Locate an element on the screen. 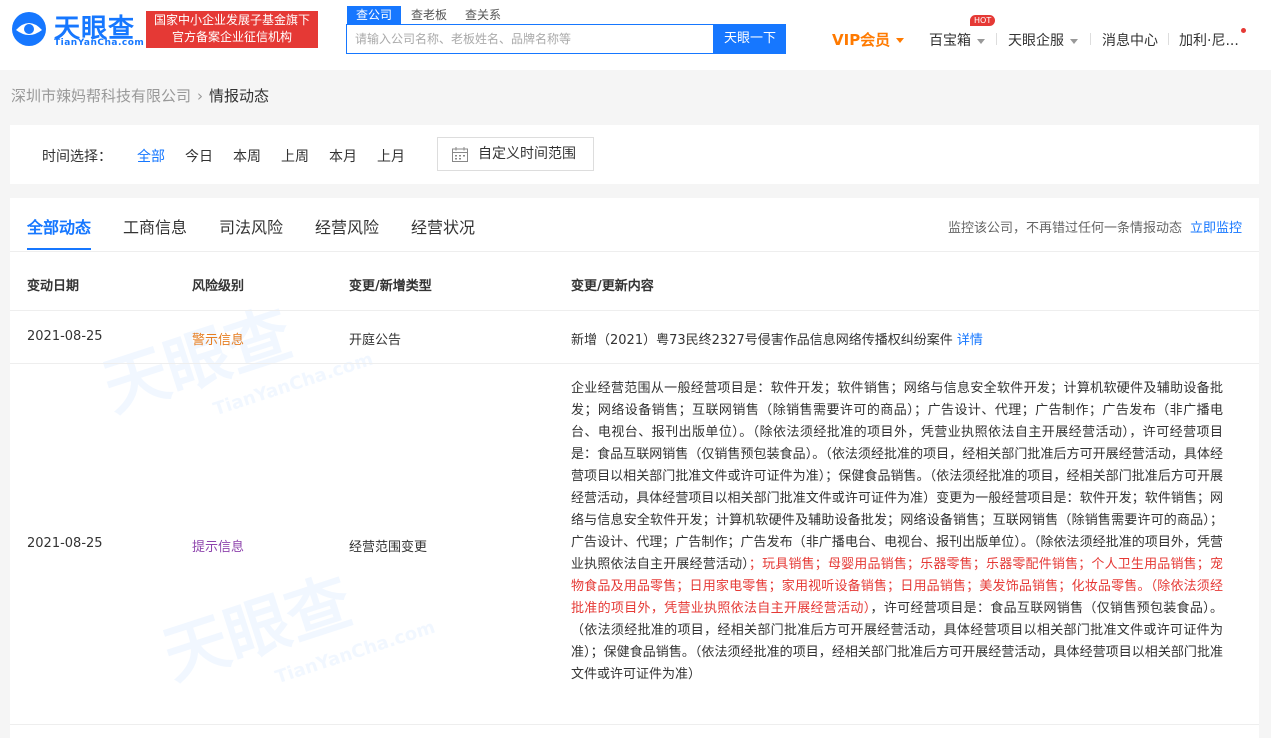 The height and width of the screenshot is (738, 1271). breadcrumb: 深圳市辣妈帮科技有限公司 › 情报动态 is located at coordinates (140, 95).